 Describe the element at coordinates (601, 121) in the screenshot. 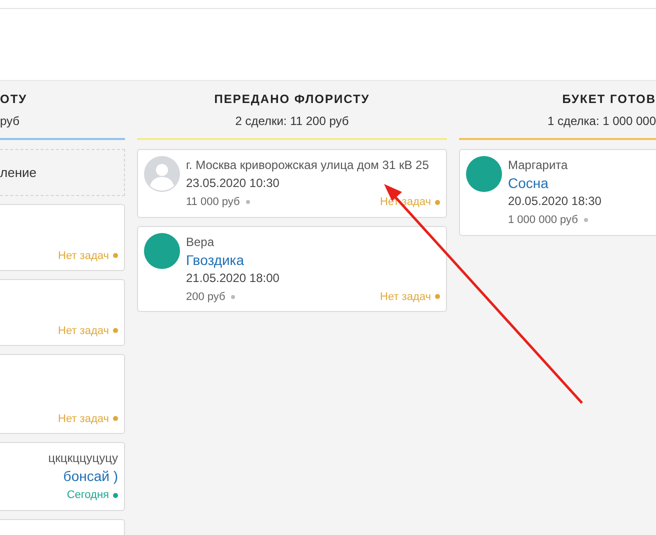

I see `column-summary: 1 сделка: 1 000 000` at that location.